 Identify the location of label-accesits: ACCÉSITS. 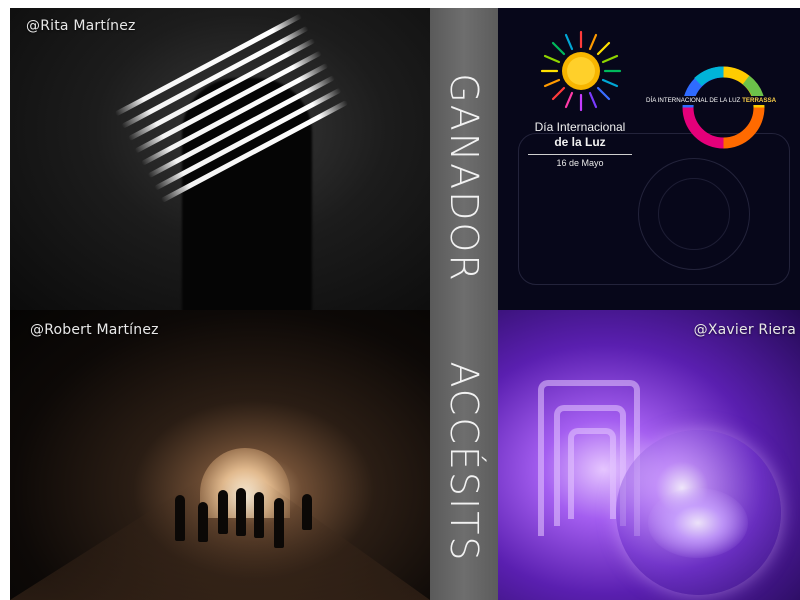
(464, 462).